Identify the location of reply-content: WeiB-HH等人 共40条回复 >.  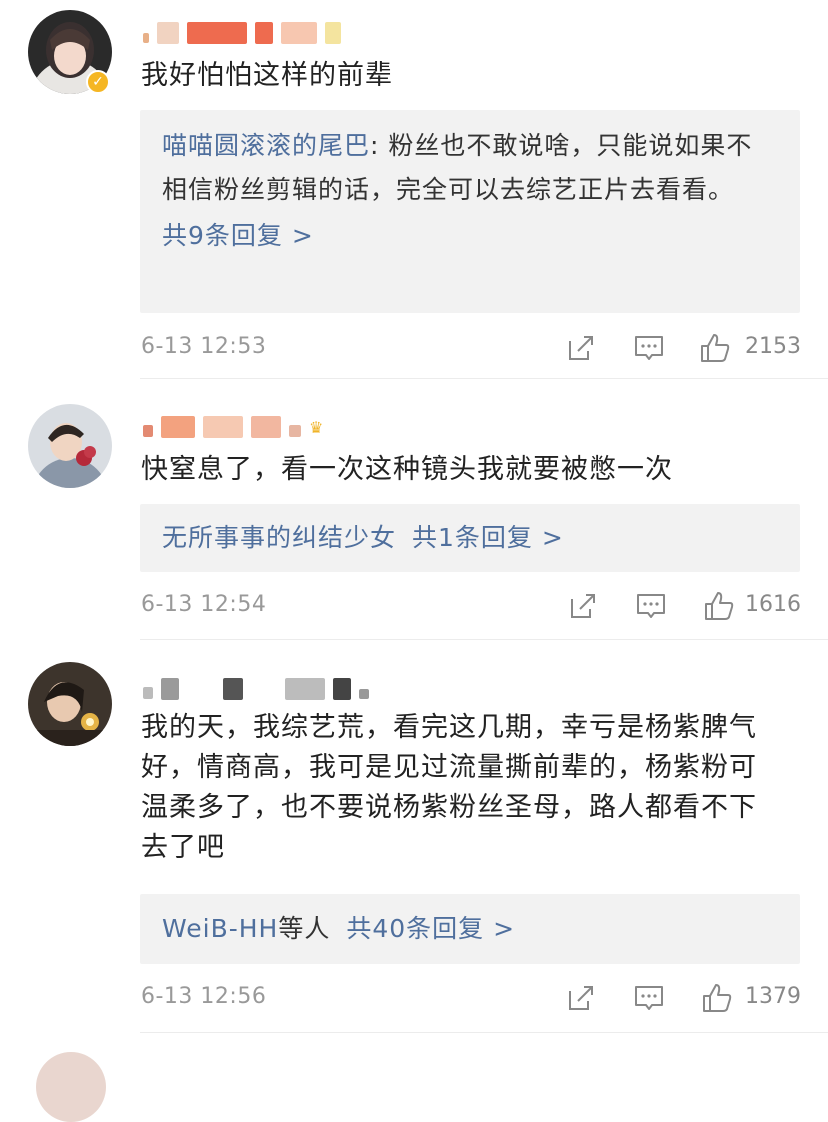
(470, 929).